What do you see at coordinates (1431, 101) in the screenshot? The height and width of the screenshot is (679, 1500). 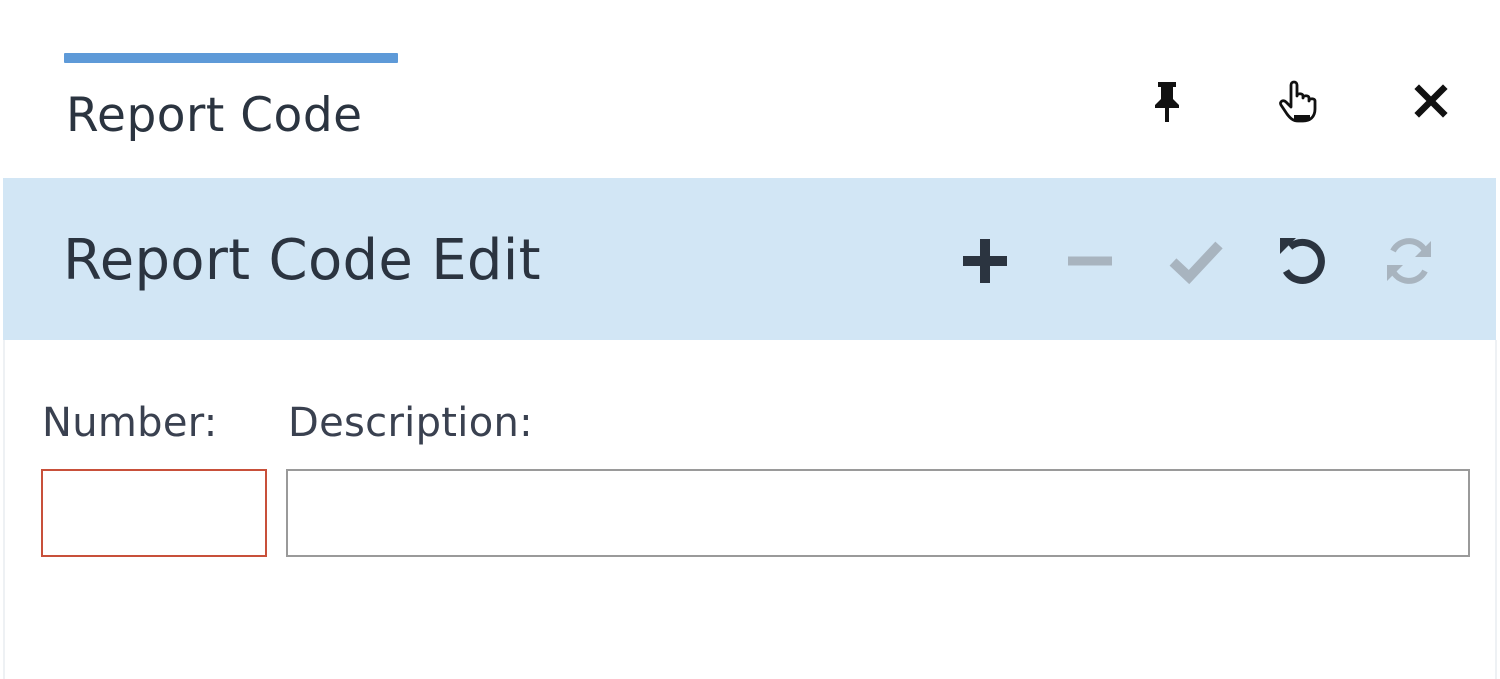 I see `close-icon` at bounding box center [1431, 101].